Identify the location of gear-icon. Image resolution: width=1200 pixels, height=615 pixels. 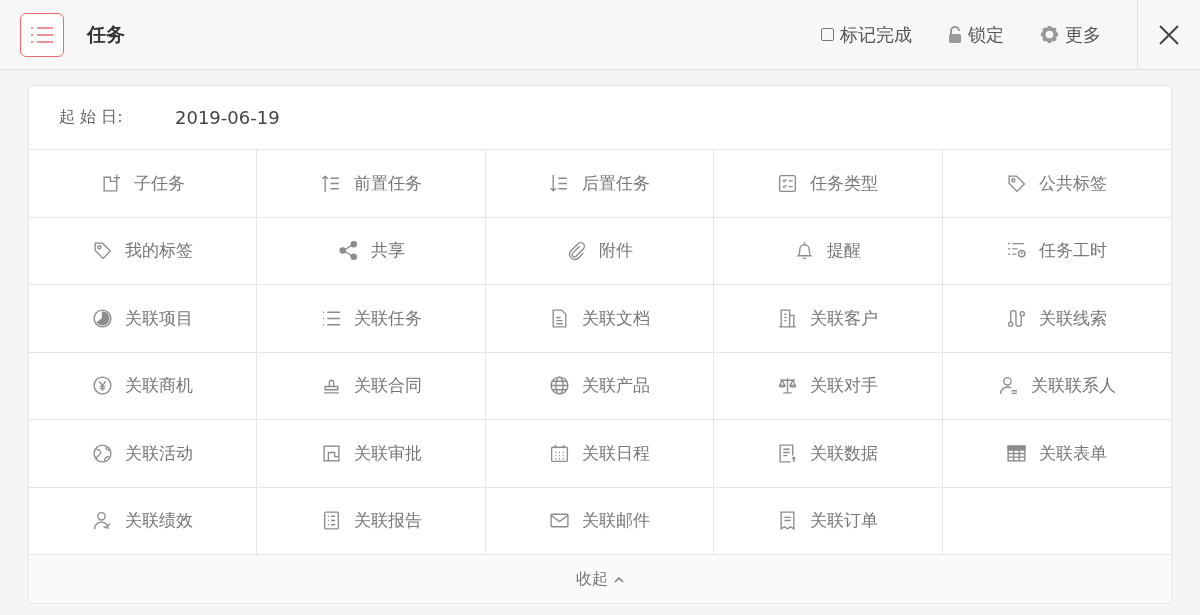
(1049, 34).